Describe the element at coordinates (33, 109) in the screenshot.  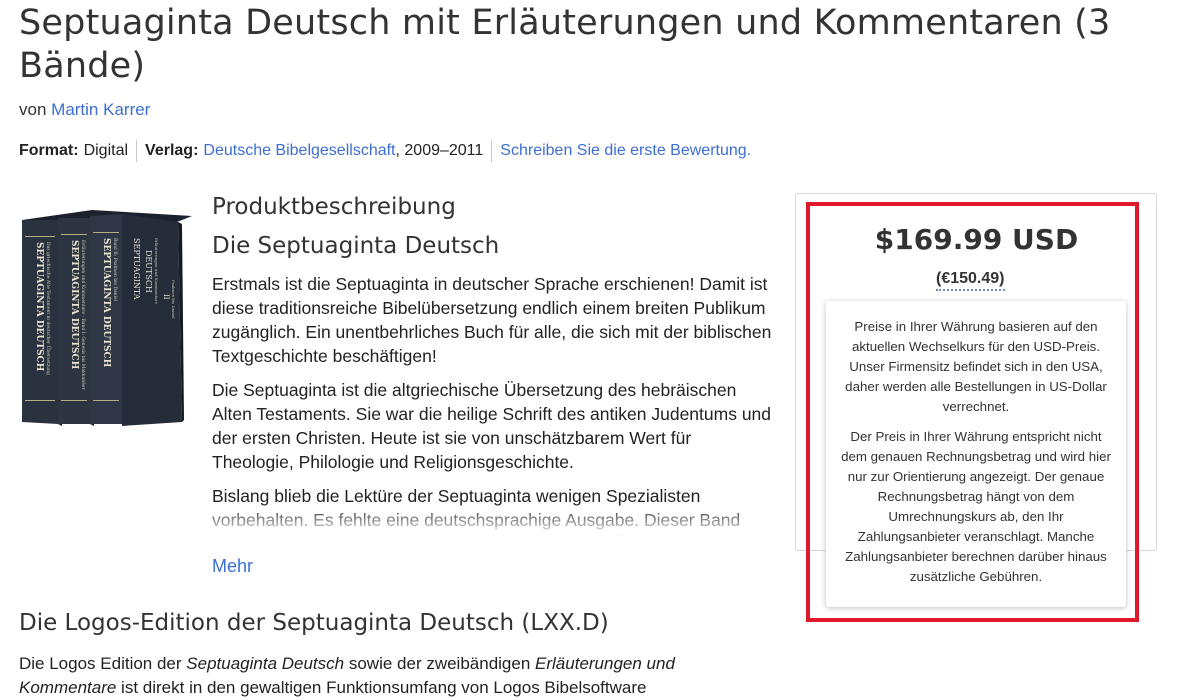
I see `by-prefix: von` at that location.